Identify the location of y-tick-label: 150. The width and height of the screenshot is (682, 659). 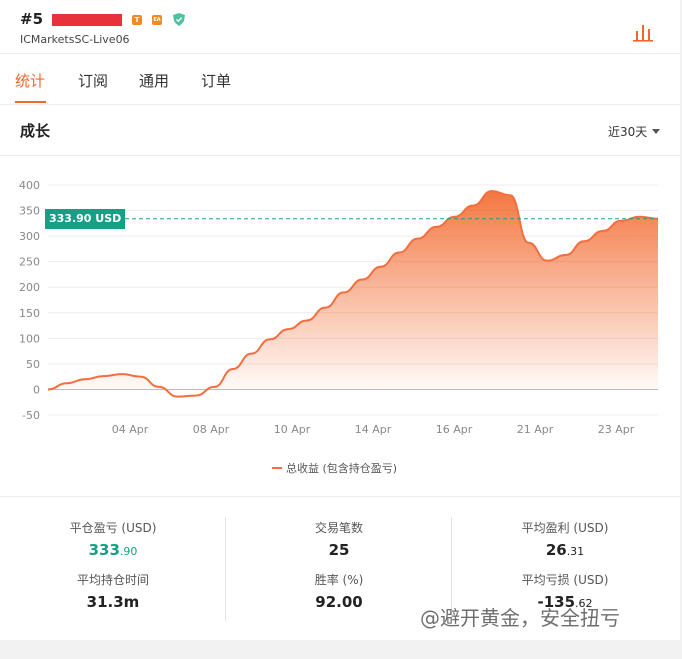
(29, 313).